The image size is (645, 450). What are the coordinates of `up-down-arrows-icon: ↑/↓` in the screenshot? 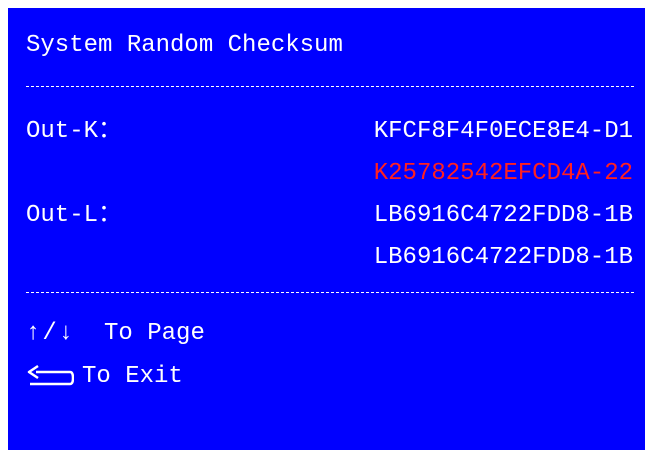 It's located at (51, 333).